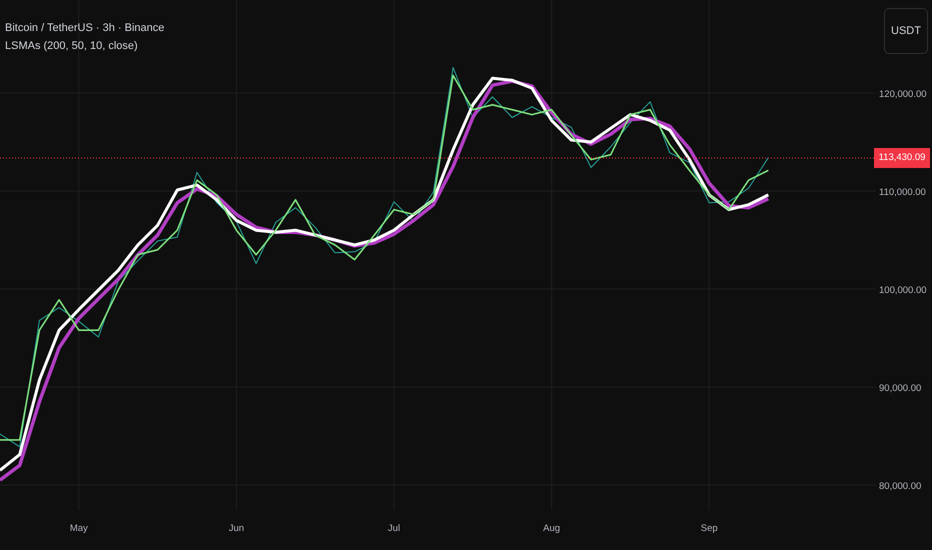 The width and height of the screenshot is (932, 550). What do you see at coordinates (900, 388) in the screenshot?
I see `axis-label: 90,000.00` at bounding box center [900, 388].